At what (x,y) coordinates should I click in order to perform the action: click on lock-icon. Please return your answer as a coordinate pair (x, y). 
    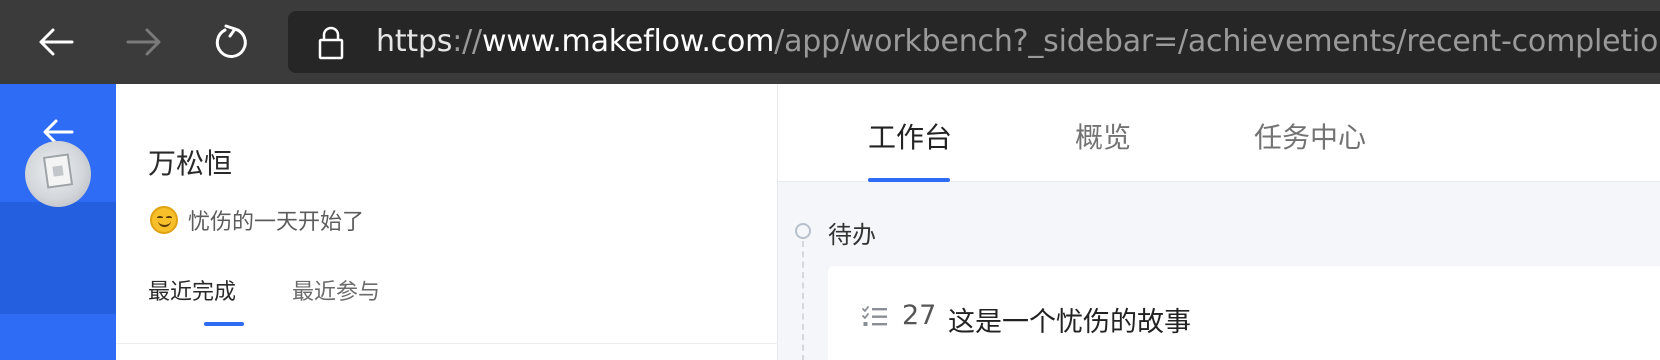
    Looking at the image, I should click on (331, 43).